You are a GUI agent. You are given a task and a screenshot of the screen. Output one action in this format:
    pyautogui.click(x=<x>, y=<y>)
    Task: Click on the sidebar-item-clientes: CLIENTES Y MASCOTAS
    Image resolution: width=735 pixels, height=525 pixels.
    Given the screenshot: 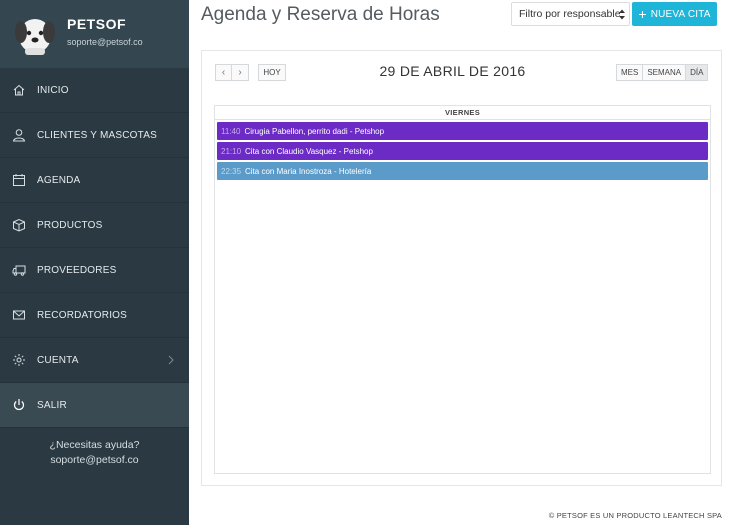 What is the action you would take?
    pyautogui.click(x=94, y=135)
    